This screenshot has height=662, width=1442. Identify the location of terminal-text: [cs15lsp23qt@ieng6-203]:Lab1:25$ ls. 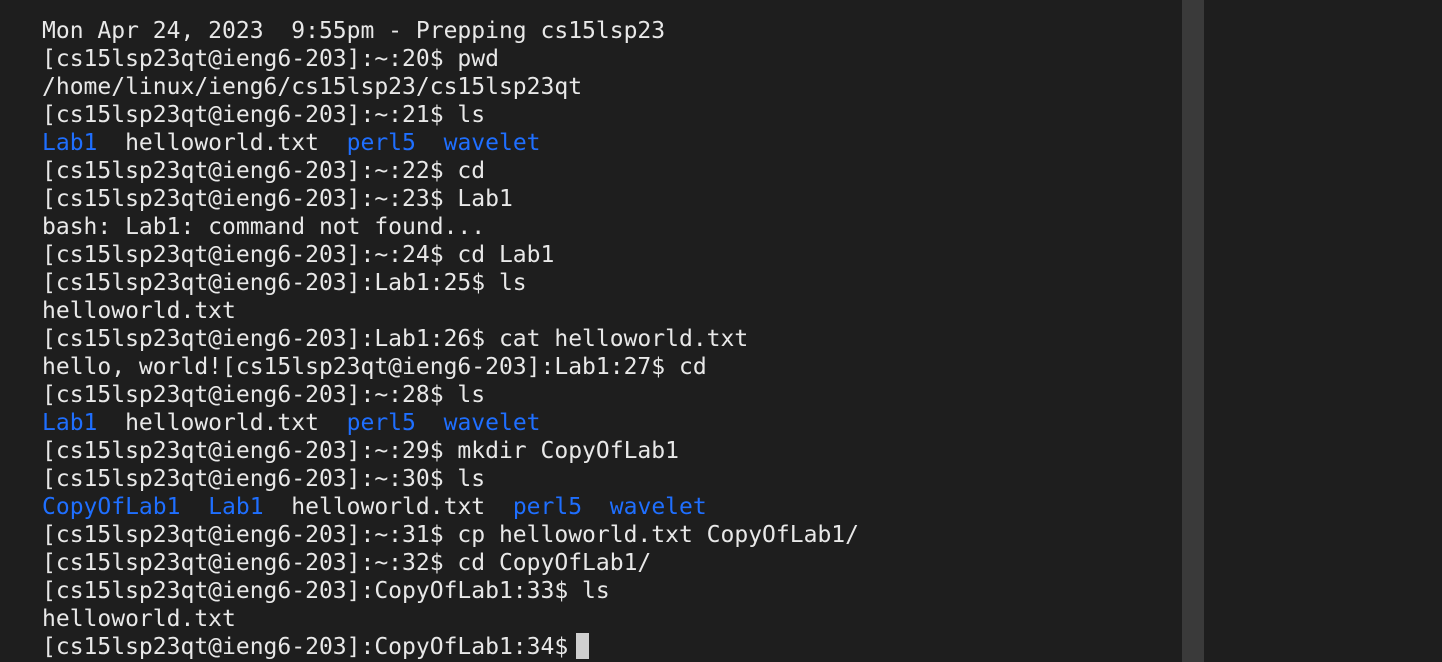
(284, 283).